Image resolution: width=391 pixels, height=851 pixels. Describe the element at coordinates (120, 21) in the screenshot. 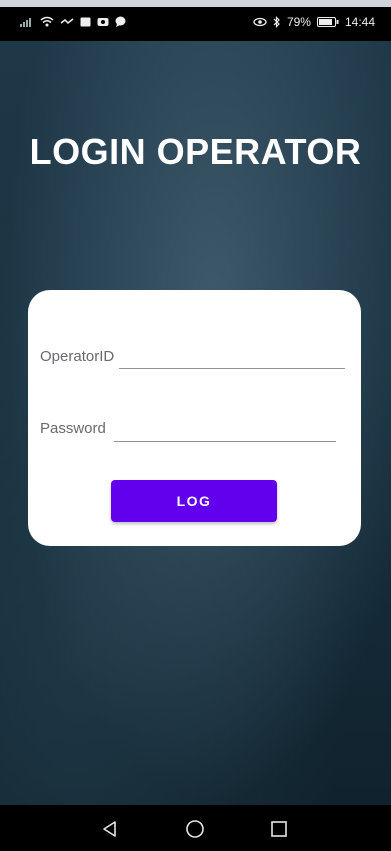

I see `chat-icon` at that location.